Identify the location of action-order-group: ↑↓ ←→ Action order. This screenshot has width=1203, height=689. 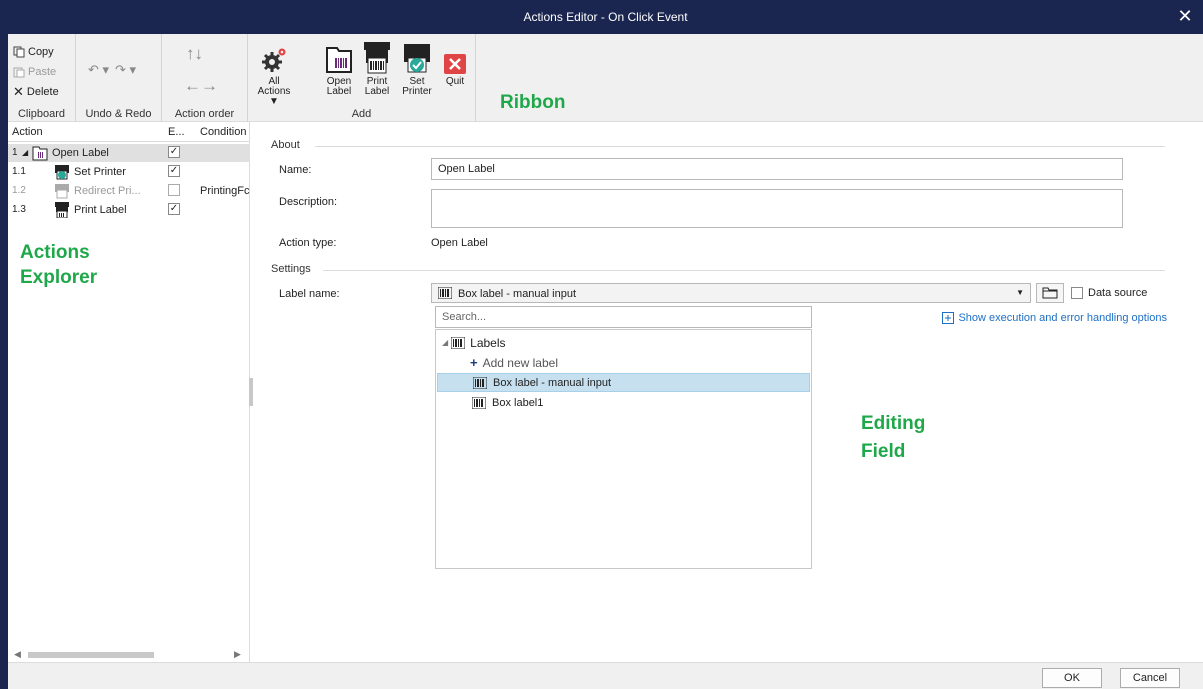
(205, 78).